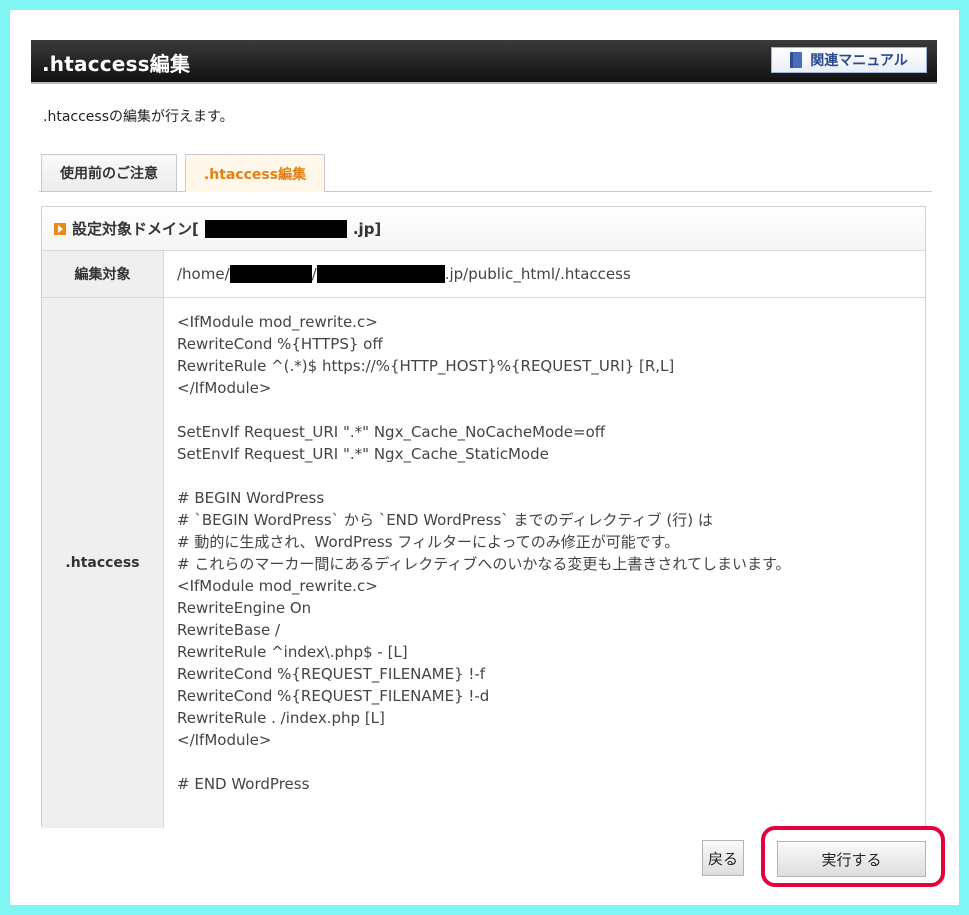 The width and height of the screenshot is (969, 915). What do you see at coordinates (203, 274) in the screenshot?
I see `target-path-prefix: /home/` at bounding box center [203, 274].